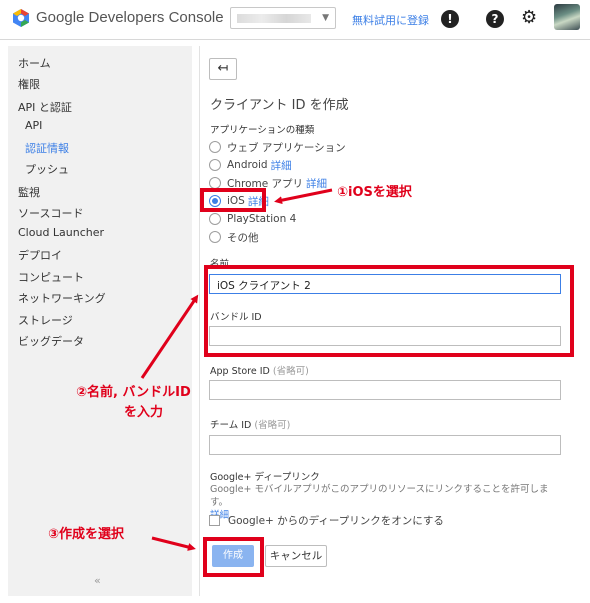 The image size is (590, 603). Describe the element at coordinates (62, 298) in the screenshot. I see `sidebar-item-networking: ネットワーキング` at that location.